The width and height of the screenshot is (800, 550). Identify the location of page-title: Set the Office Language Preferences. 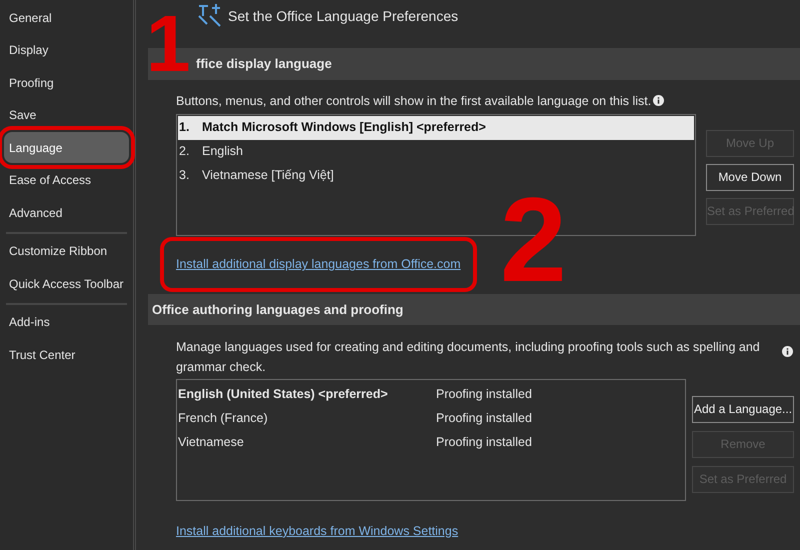
(343, 16).